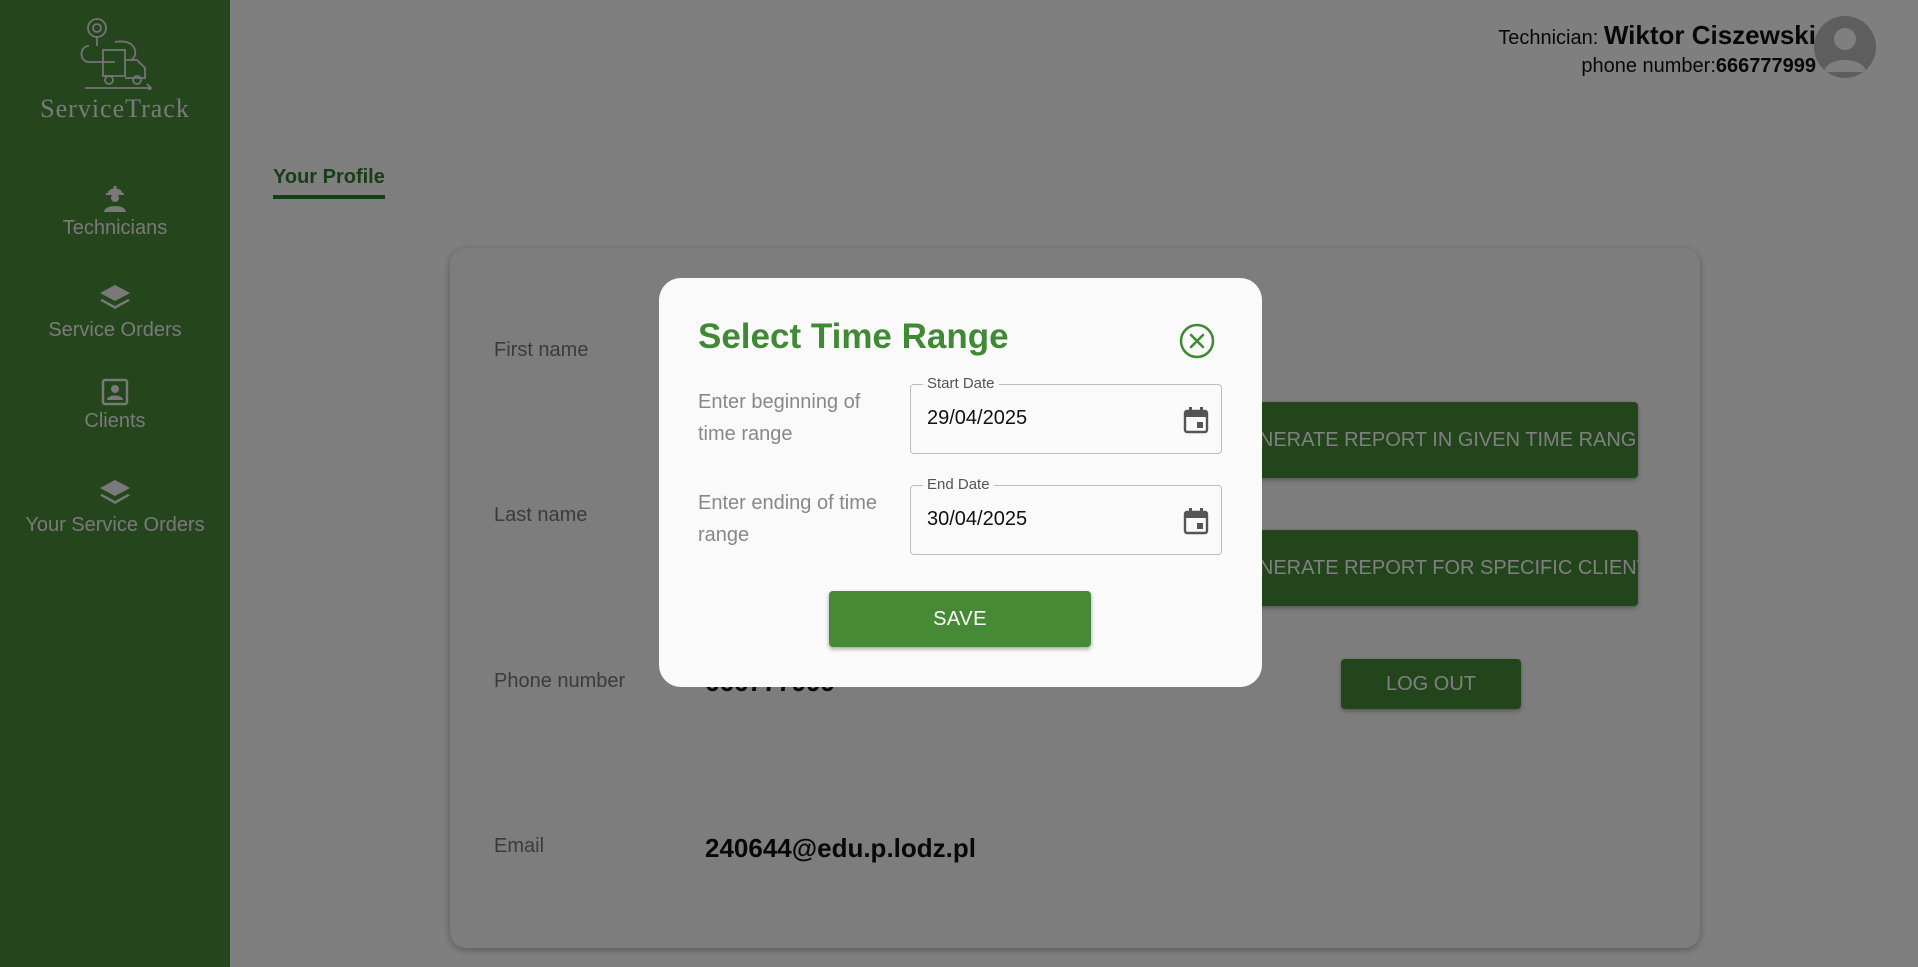  Describe the element at coordinates (853, 336) in the screenshot. I see `dialog-title: Select Time Range` at that location.